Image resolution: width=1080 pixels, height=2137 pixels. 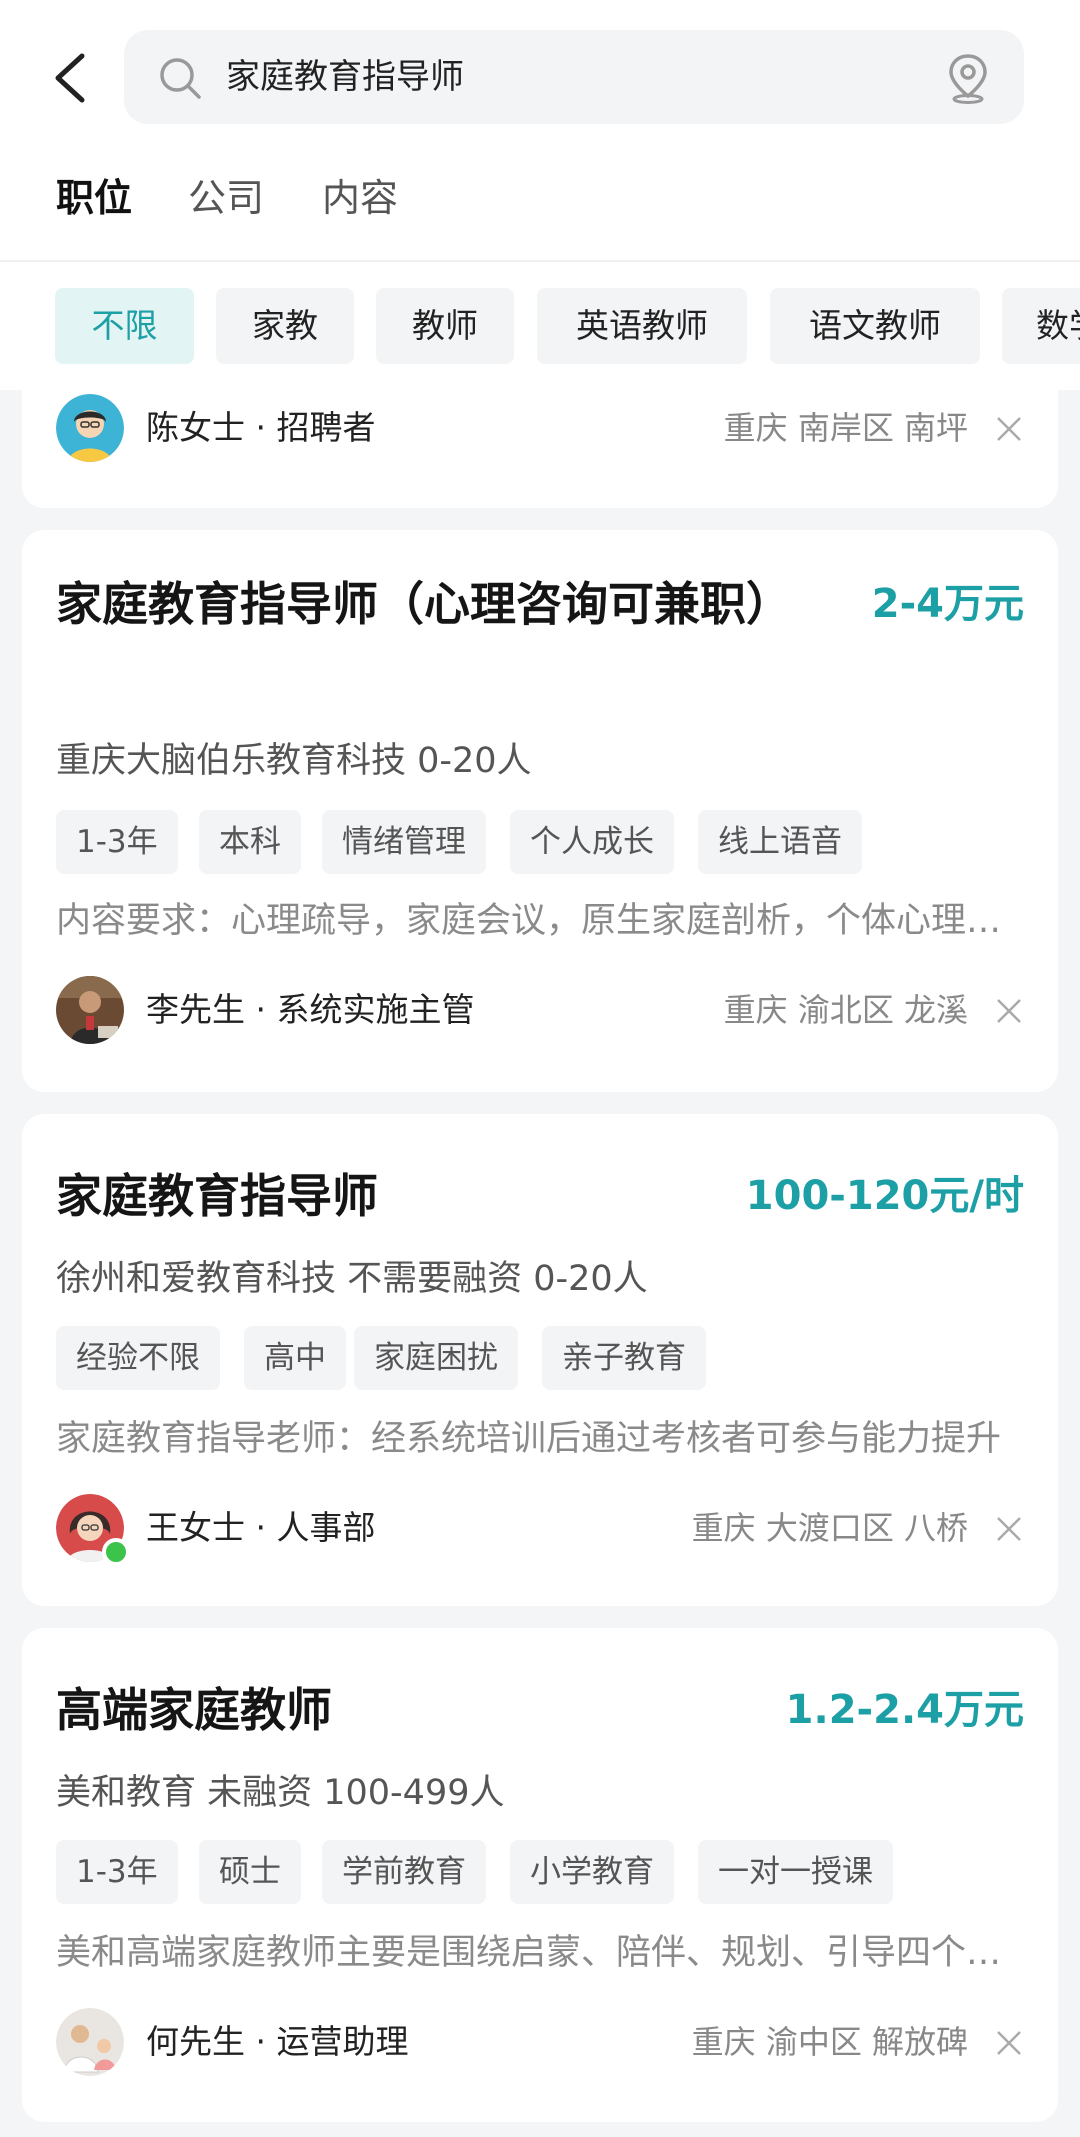 I want to click on tab-companies: 公司, so click(x=226, y=198).